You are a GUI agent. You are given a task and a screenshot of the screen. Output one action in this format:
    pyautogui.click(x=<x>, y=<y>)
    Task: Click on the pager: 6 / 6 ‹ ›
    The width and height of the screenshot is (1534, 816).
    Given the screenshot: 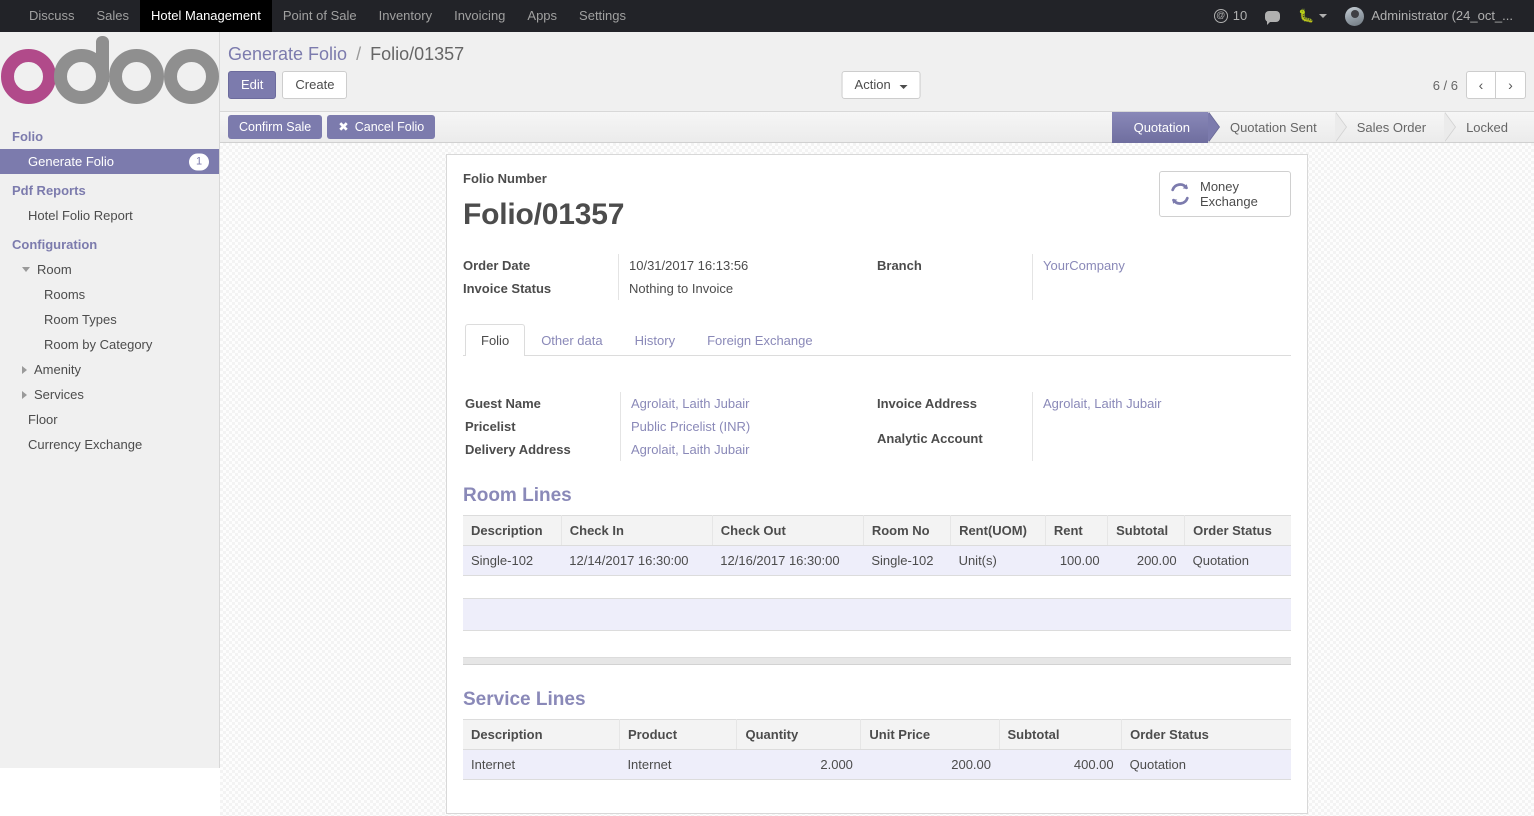 What is the action you would take?
    pyautogui.click(x=1479, y=85)
    